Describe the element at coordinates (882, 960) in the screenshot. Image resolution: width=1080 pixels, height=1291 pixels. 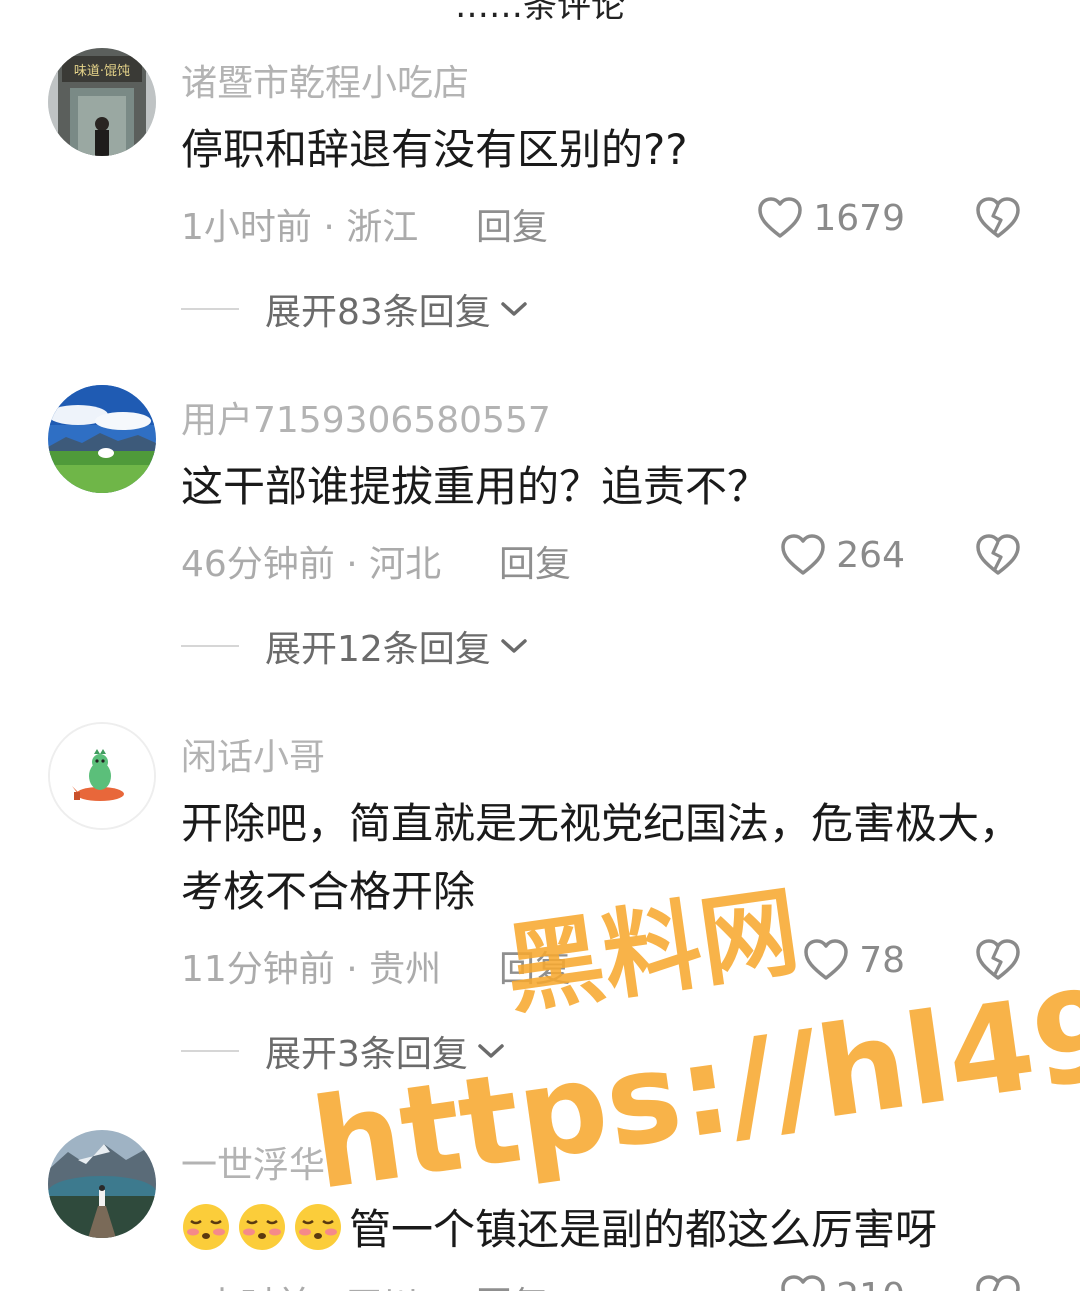
I see `like-count: 78` at that location.